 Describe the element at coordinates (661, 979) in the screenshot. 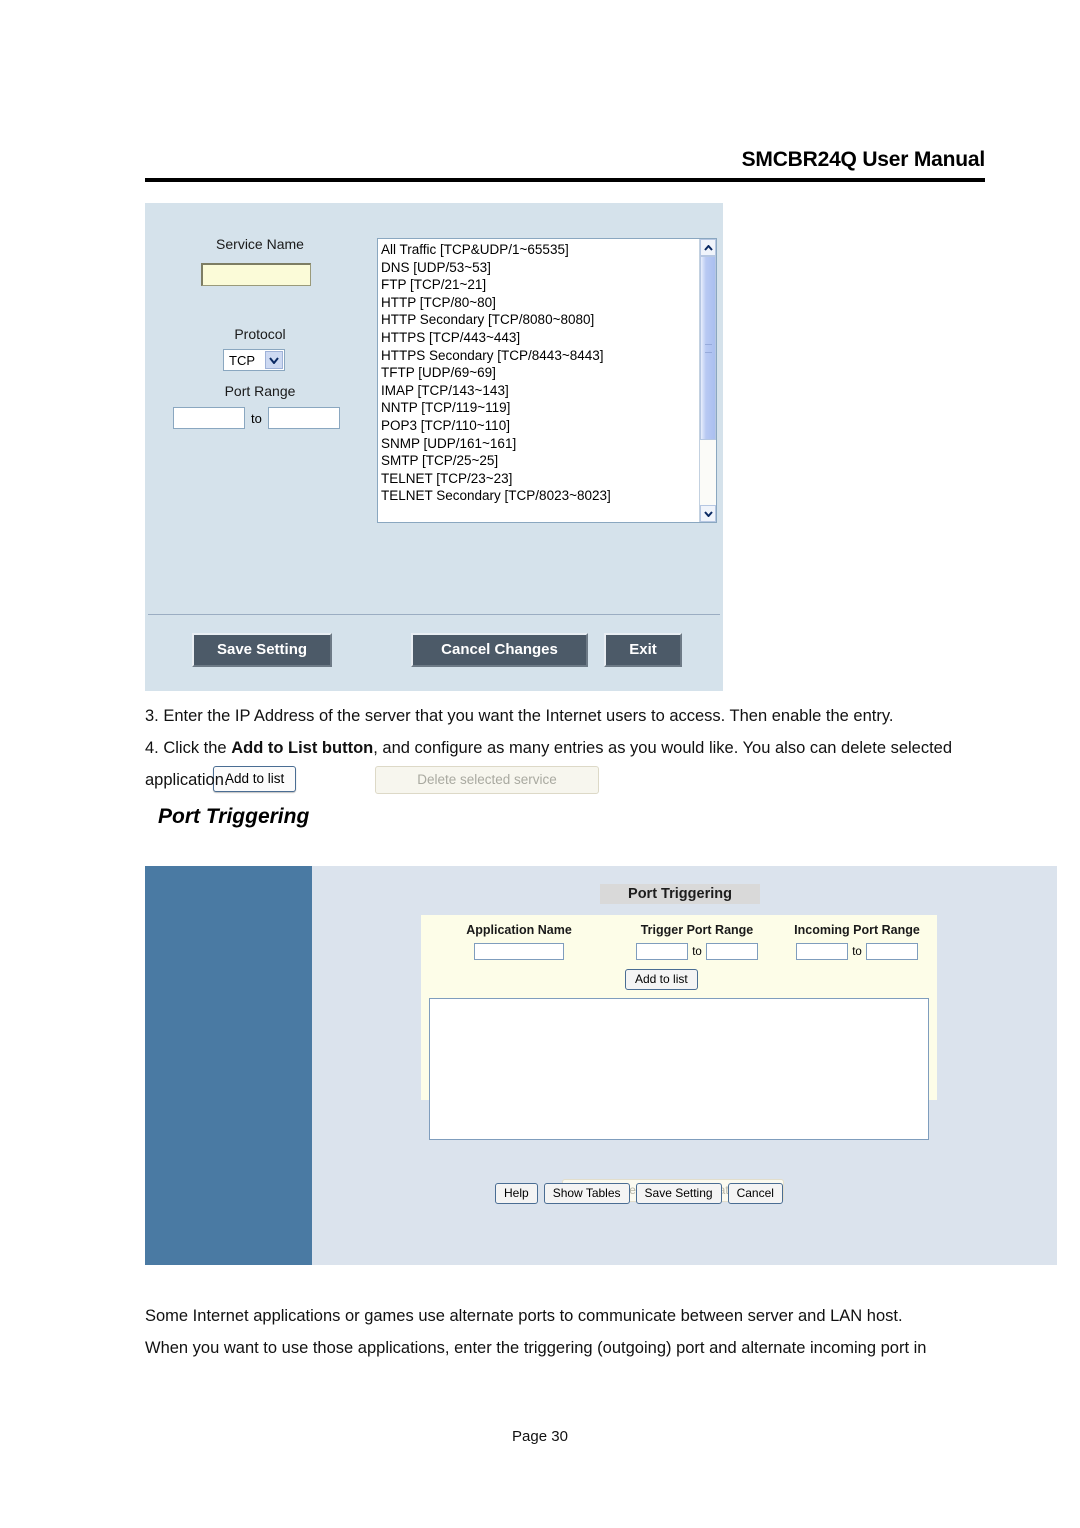

I see `add-to-list-button-triggering: Add to list` at that location.